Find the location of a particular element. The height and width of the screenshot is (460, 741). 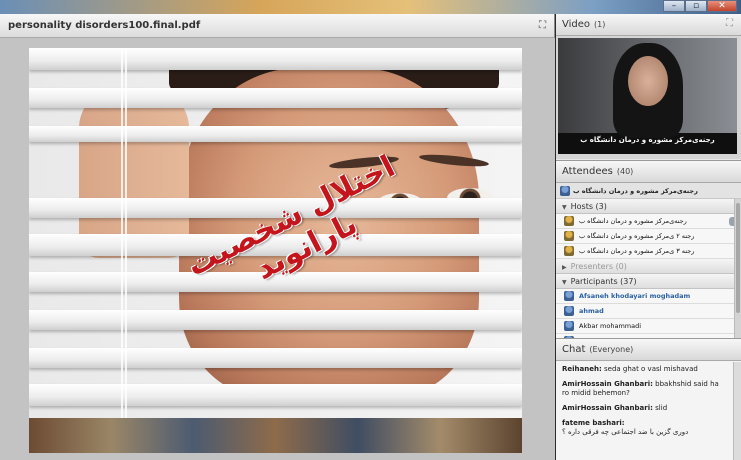

attendees-scrollbar is located at coordinates (737, 269).